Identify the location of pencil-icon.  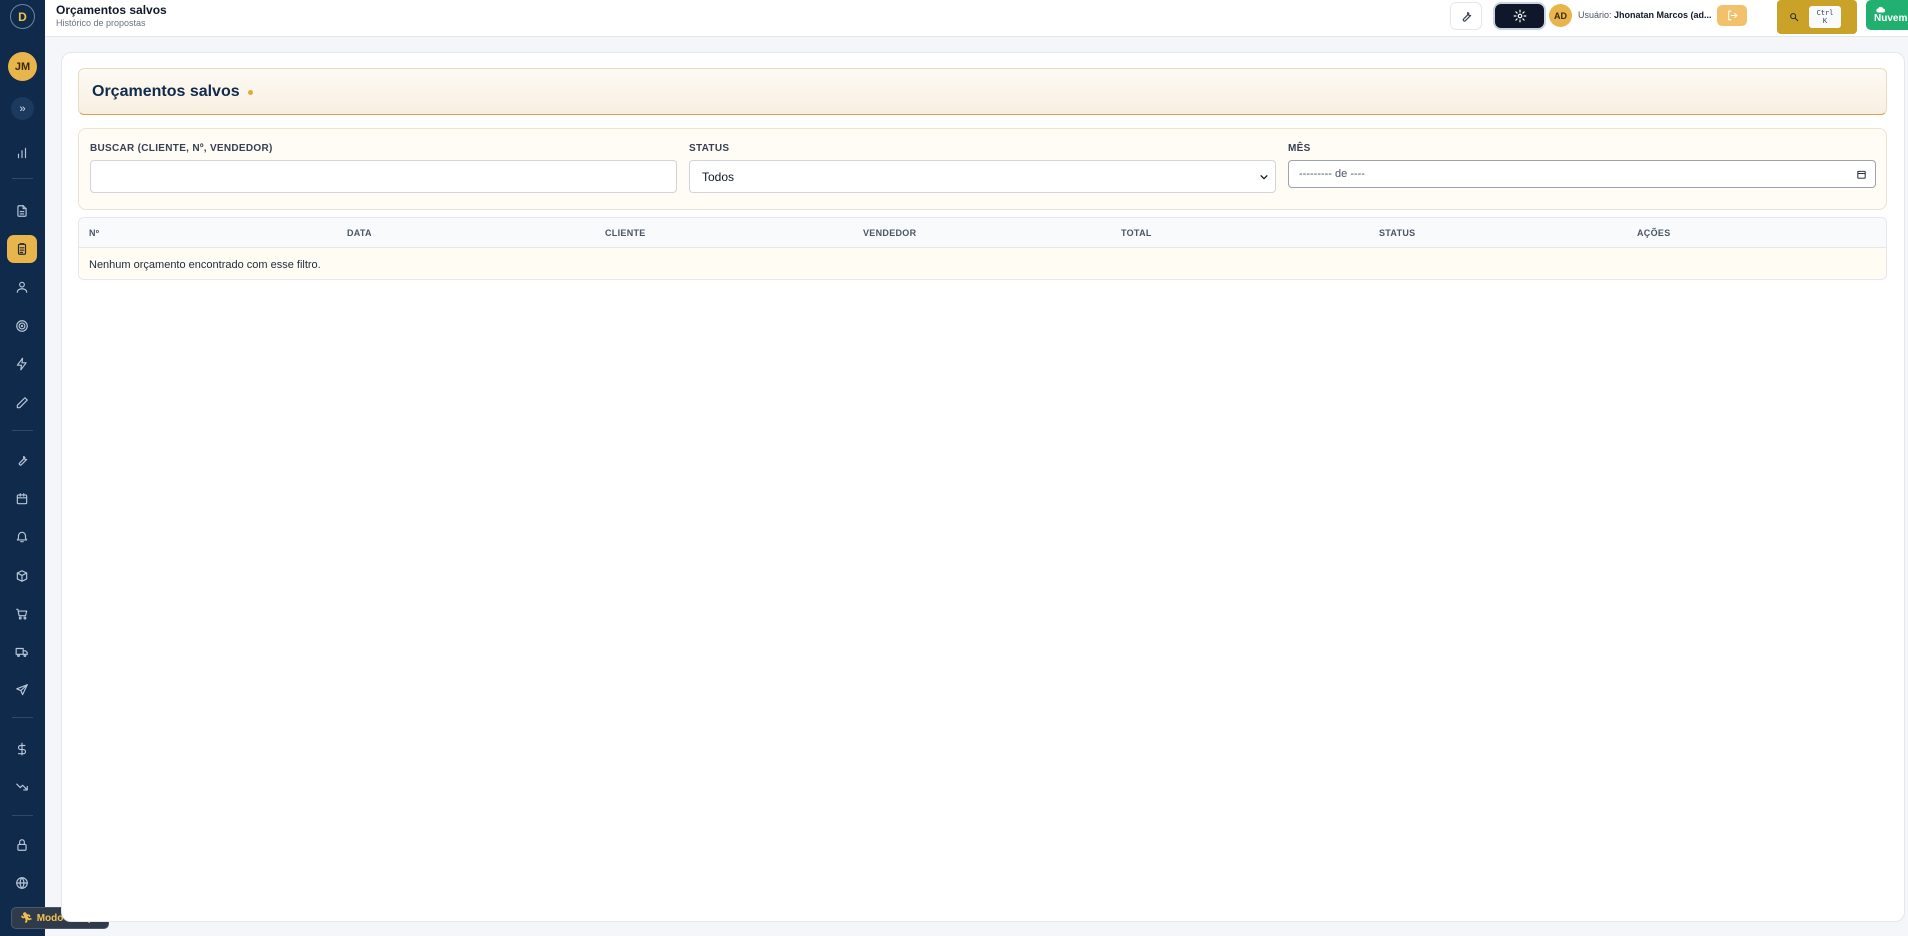
(22, 403).